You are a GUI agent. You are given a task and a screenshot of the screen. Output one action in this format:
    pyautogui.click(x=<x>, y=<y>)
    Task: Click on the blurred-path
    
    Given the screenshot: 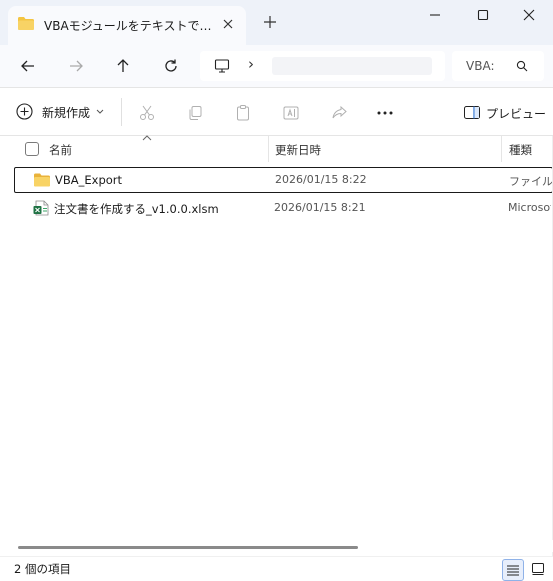 What is the action you would take?
    pyautogui.click(x=352, y=66)
    